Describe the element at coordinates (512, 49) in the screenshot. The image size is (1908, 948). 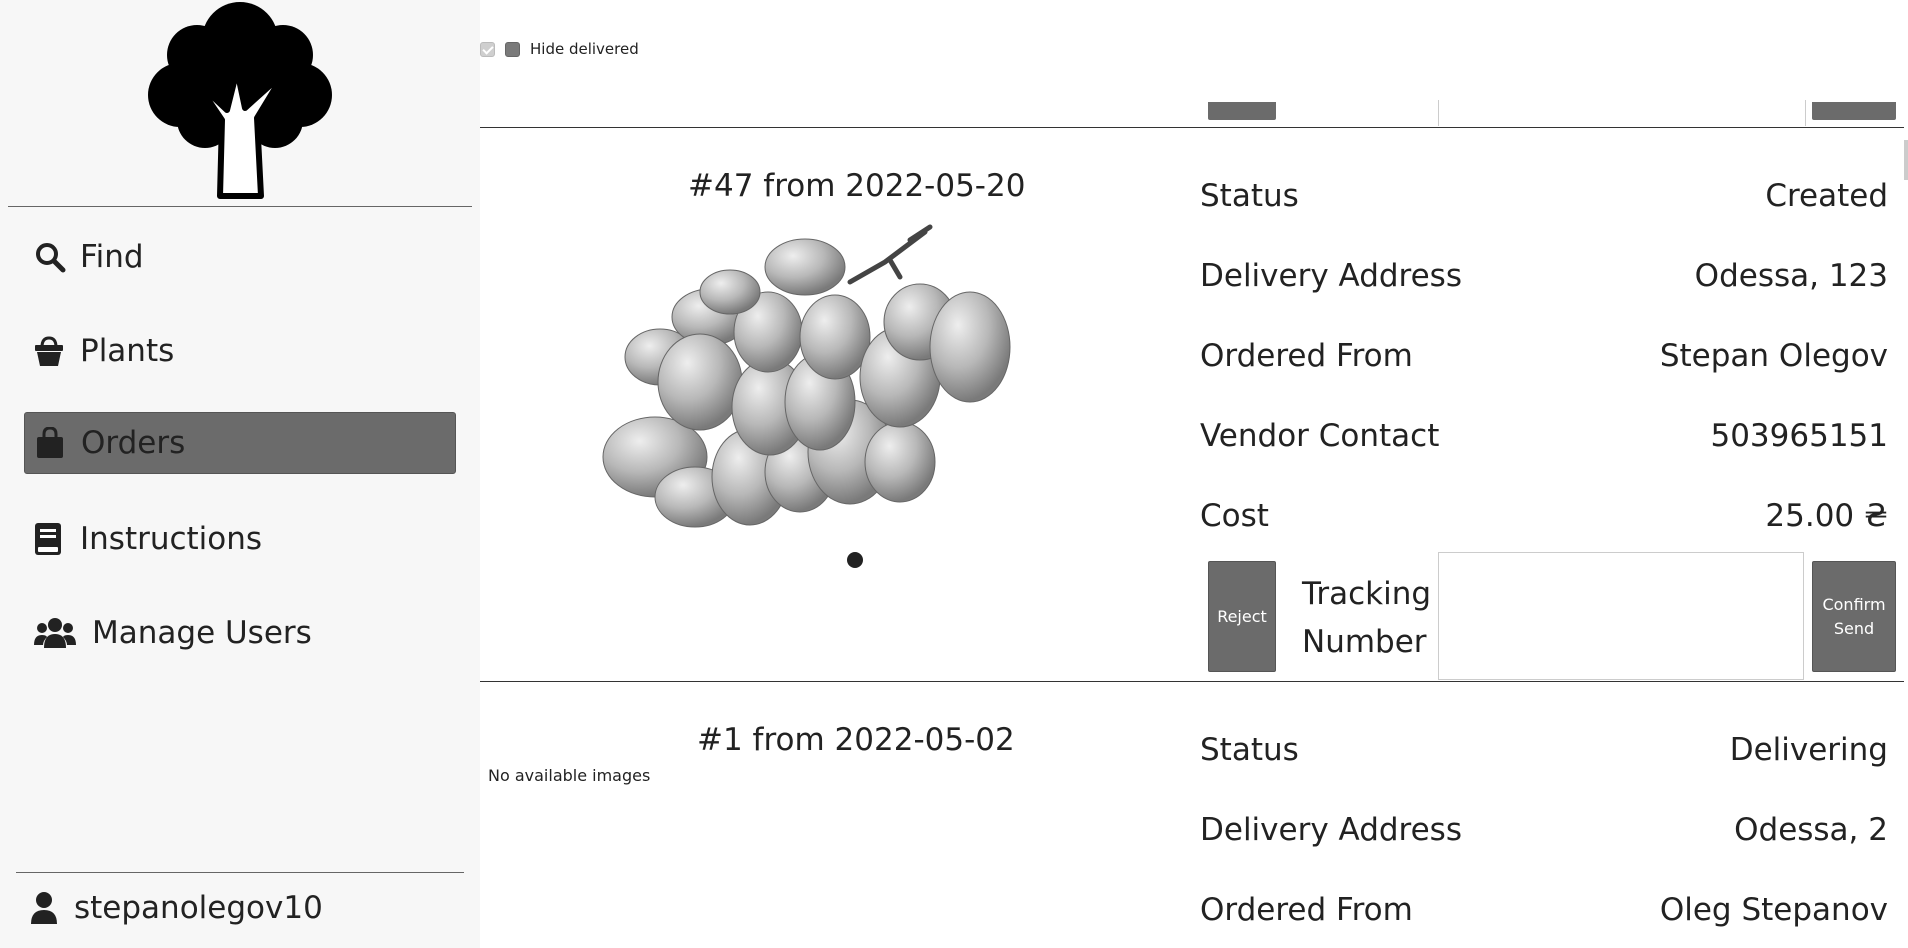
I see `hide-delivered-checkbox` at that location.